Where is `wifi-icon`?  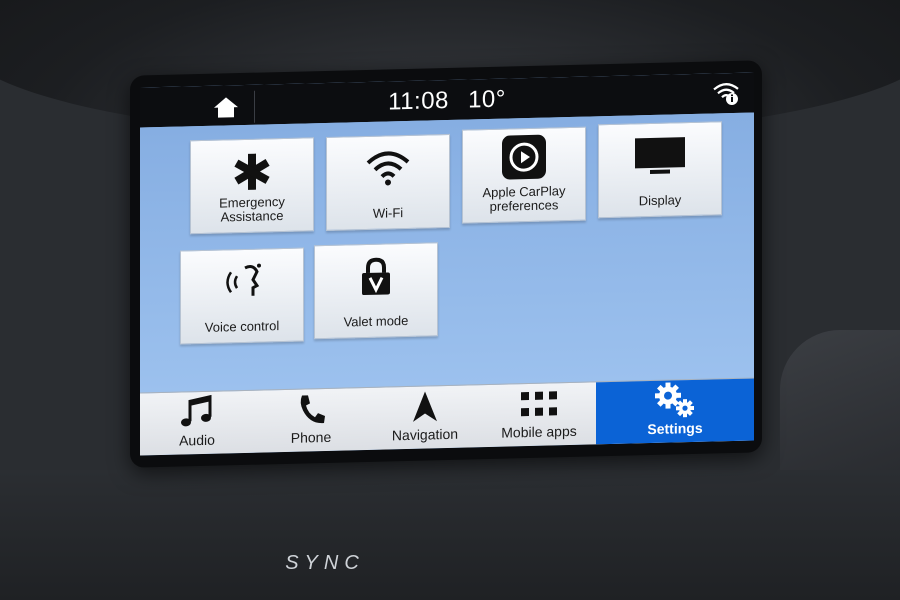 wifi-icon is located at coordinates (388, 168).